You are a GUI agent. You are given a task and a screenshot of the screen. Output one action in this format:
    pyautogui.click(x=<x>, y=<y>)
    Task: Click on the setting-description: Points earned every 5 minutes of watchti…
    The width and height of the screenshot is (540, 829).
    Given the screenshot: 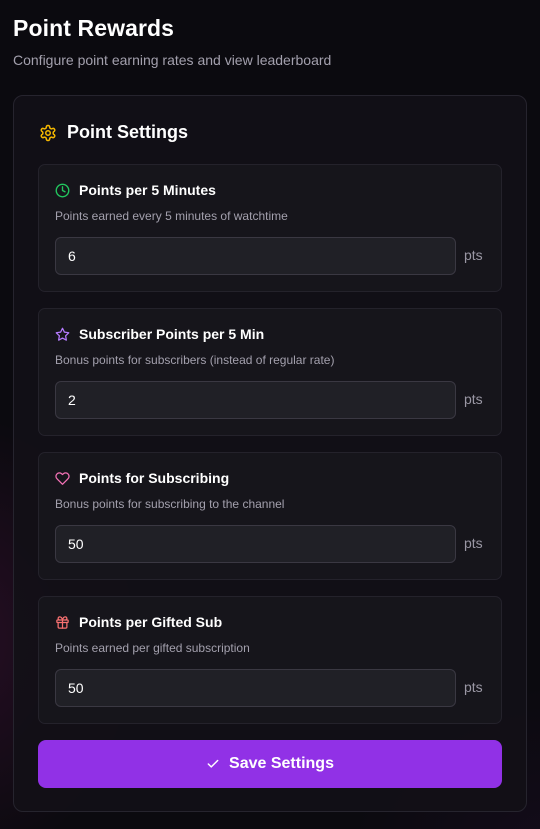 What is the action you would take?
    pyautogui.click(x=171, y=216)
    